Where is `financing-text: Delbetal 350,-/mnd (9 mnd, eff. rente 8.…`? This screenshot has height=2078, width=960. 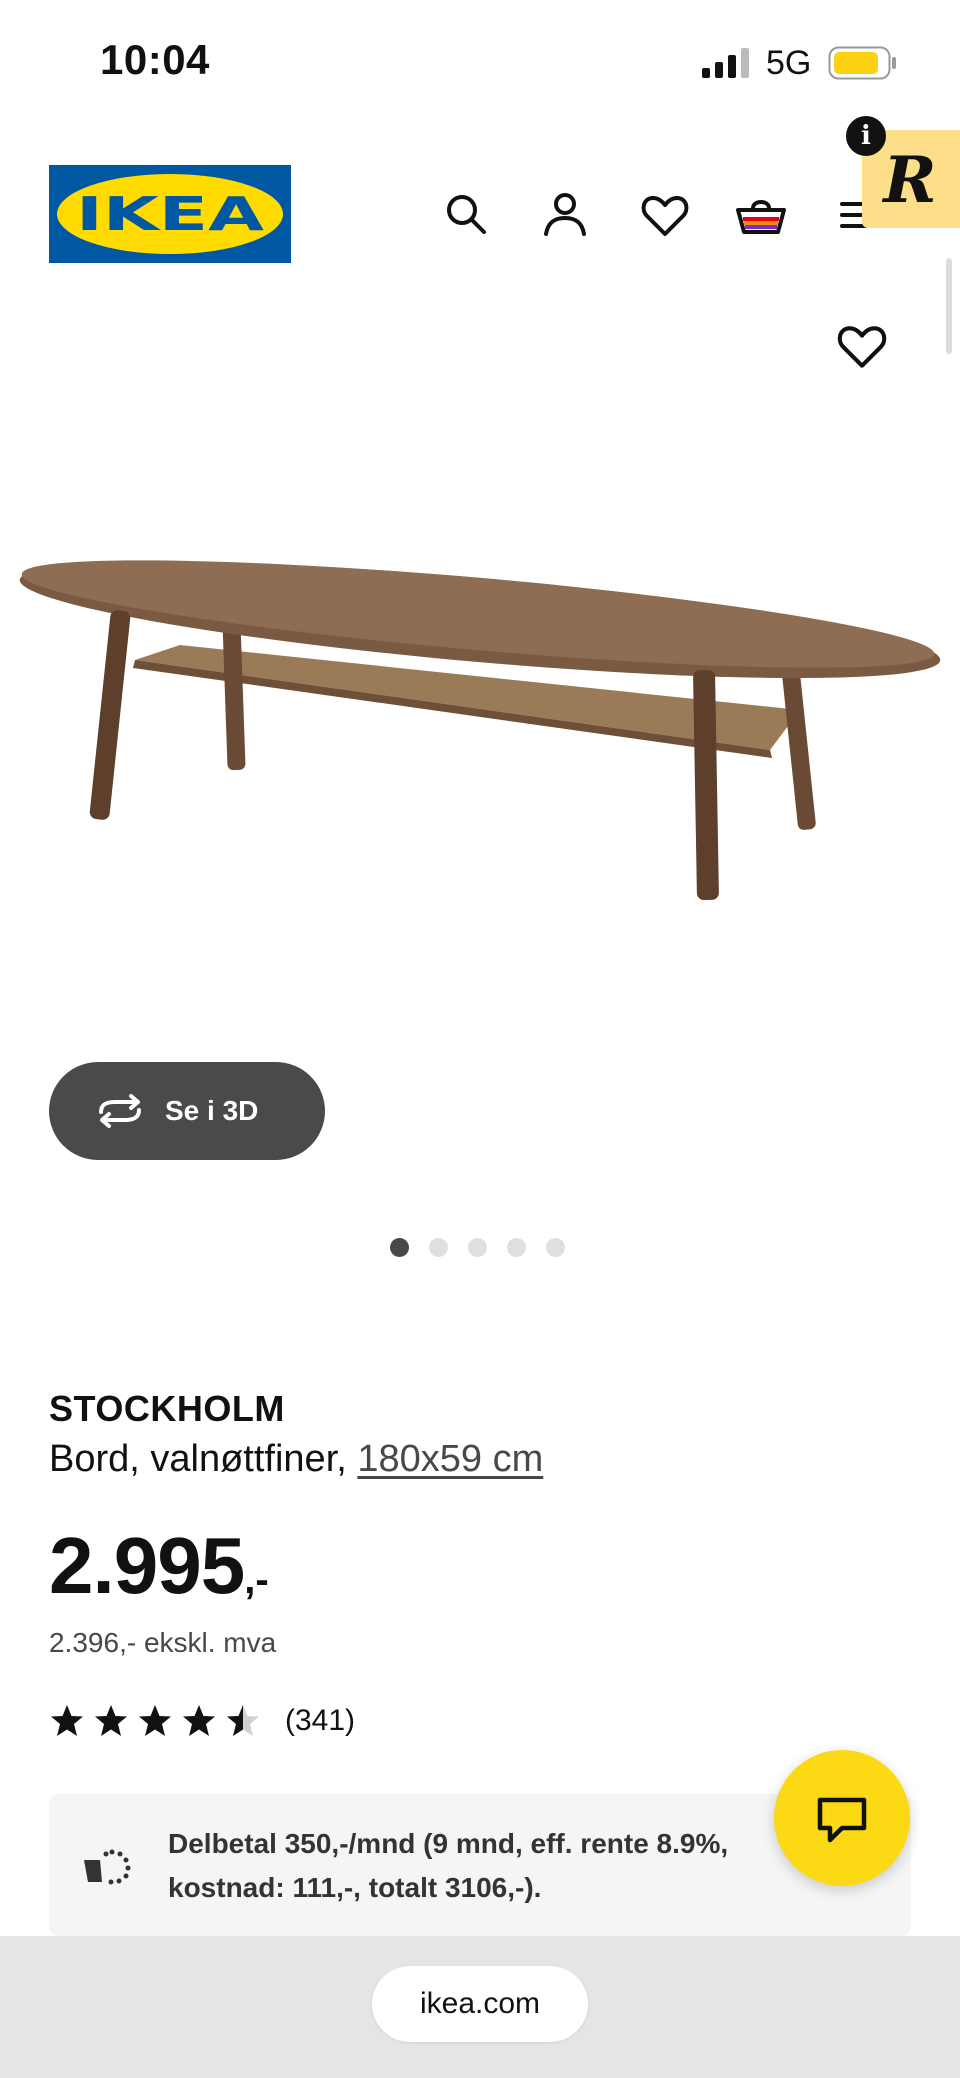 financing-text: Delbetal 350,-/mnd (9 mnd, eff. rente 8.… is located at coordinates (448, 1865).